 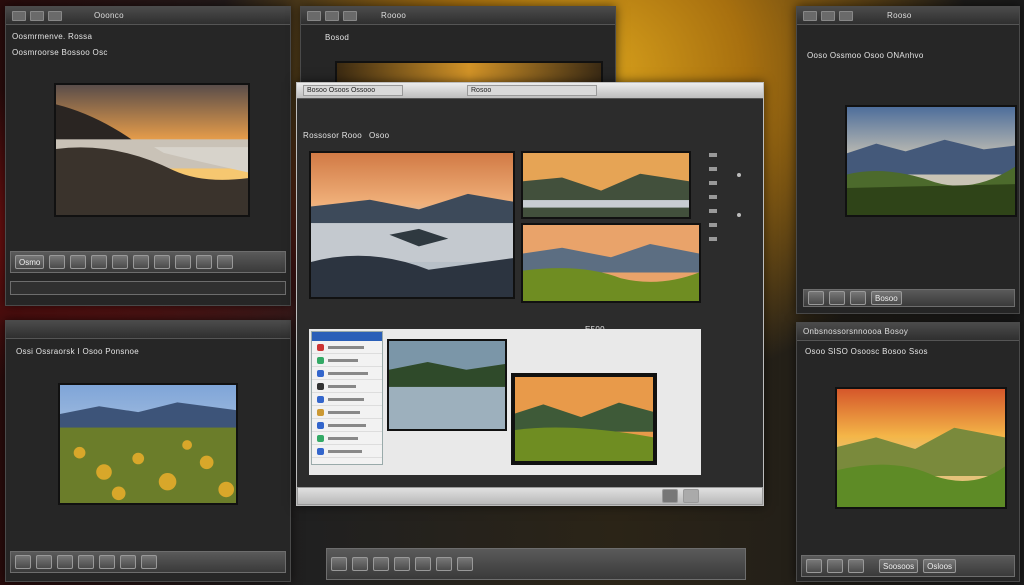 What do you see at coordinates (60, 52) in the screenshot?
I see `panel-subheading: Oosmroorse Bossoo Osc` at bounding box center [60, 52].